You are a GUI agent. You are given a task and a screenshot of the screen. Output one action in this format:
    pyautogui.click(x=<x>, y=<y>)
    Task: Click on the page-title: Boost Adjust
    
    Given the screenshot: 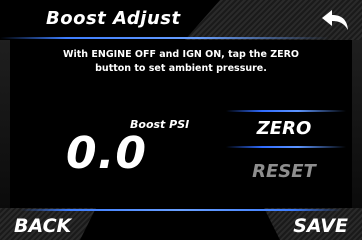 What is the action you would take?
    pyautogui.click(x=113, y=18)
    